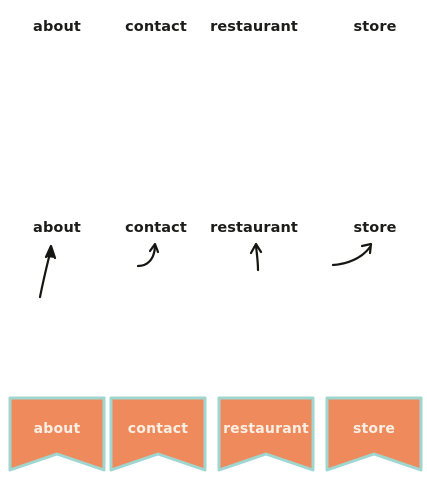 The width and height of the screenshot is (427, 478). What do you see at coordinates (158, 429) in the screenshot?
I see `banner-label: contact` at bounding box center [158, 429].